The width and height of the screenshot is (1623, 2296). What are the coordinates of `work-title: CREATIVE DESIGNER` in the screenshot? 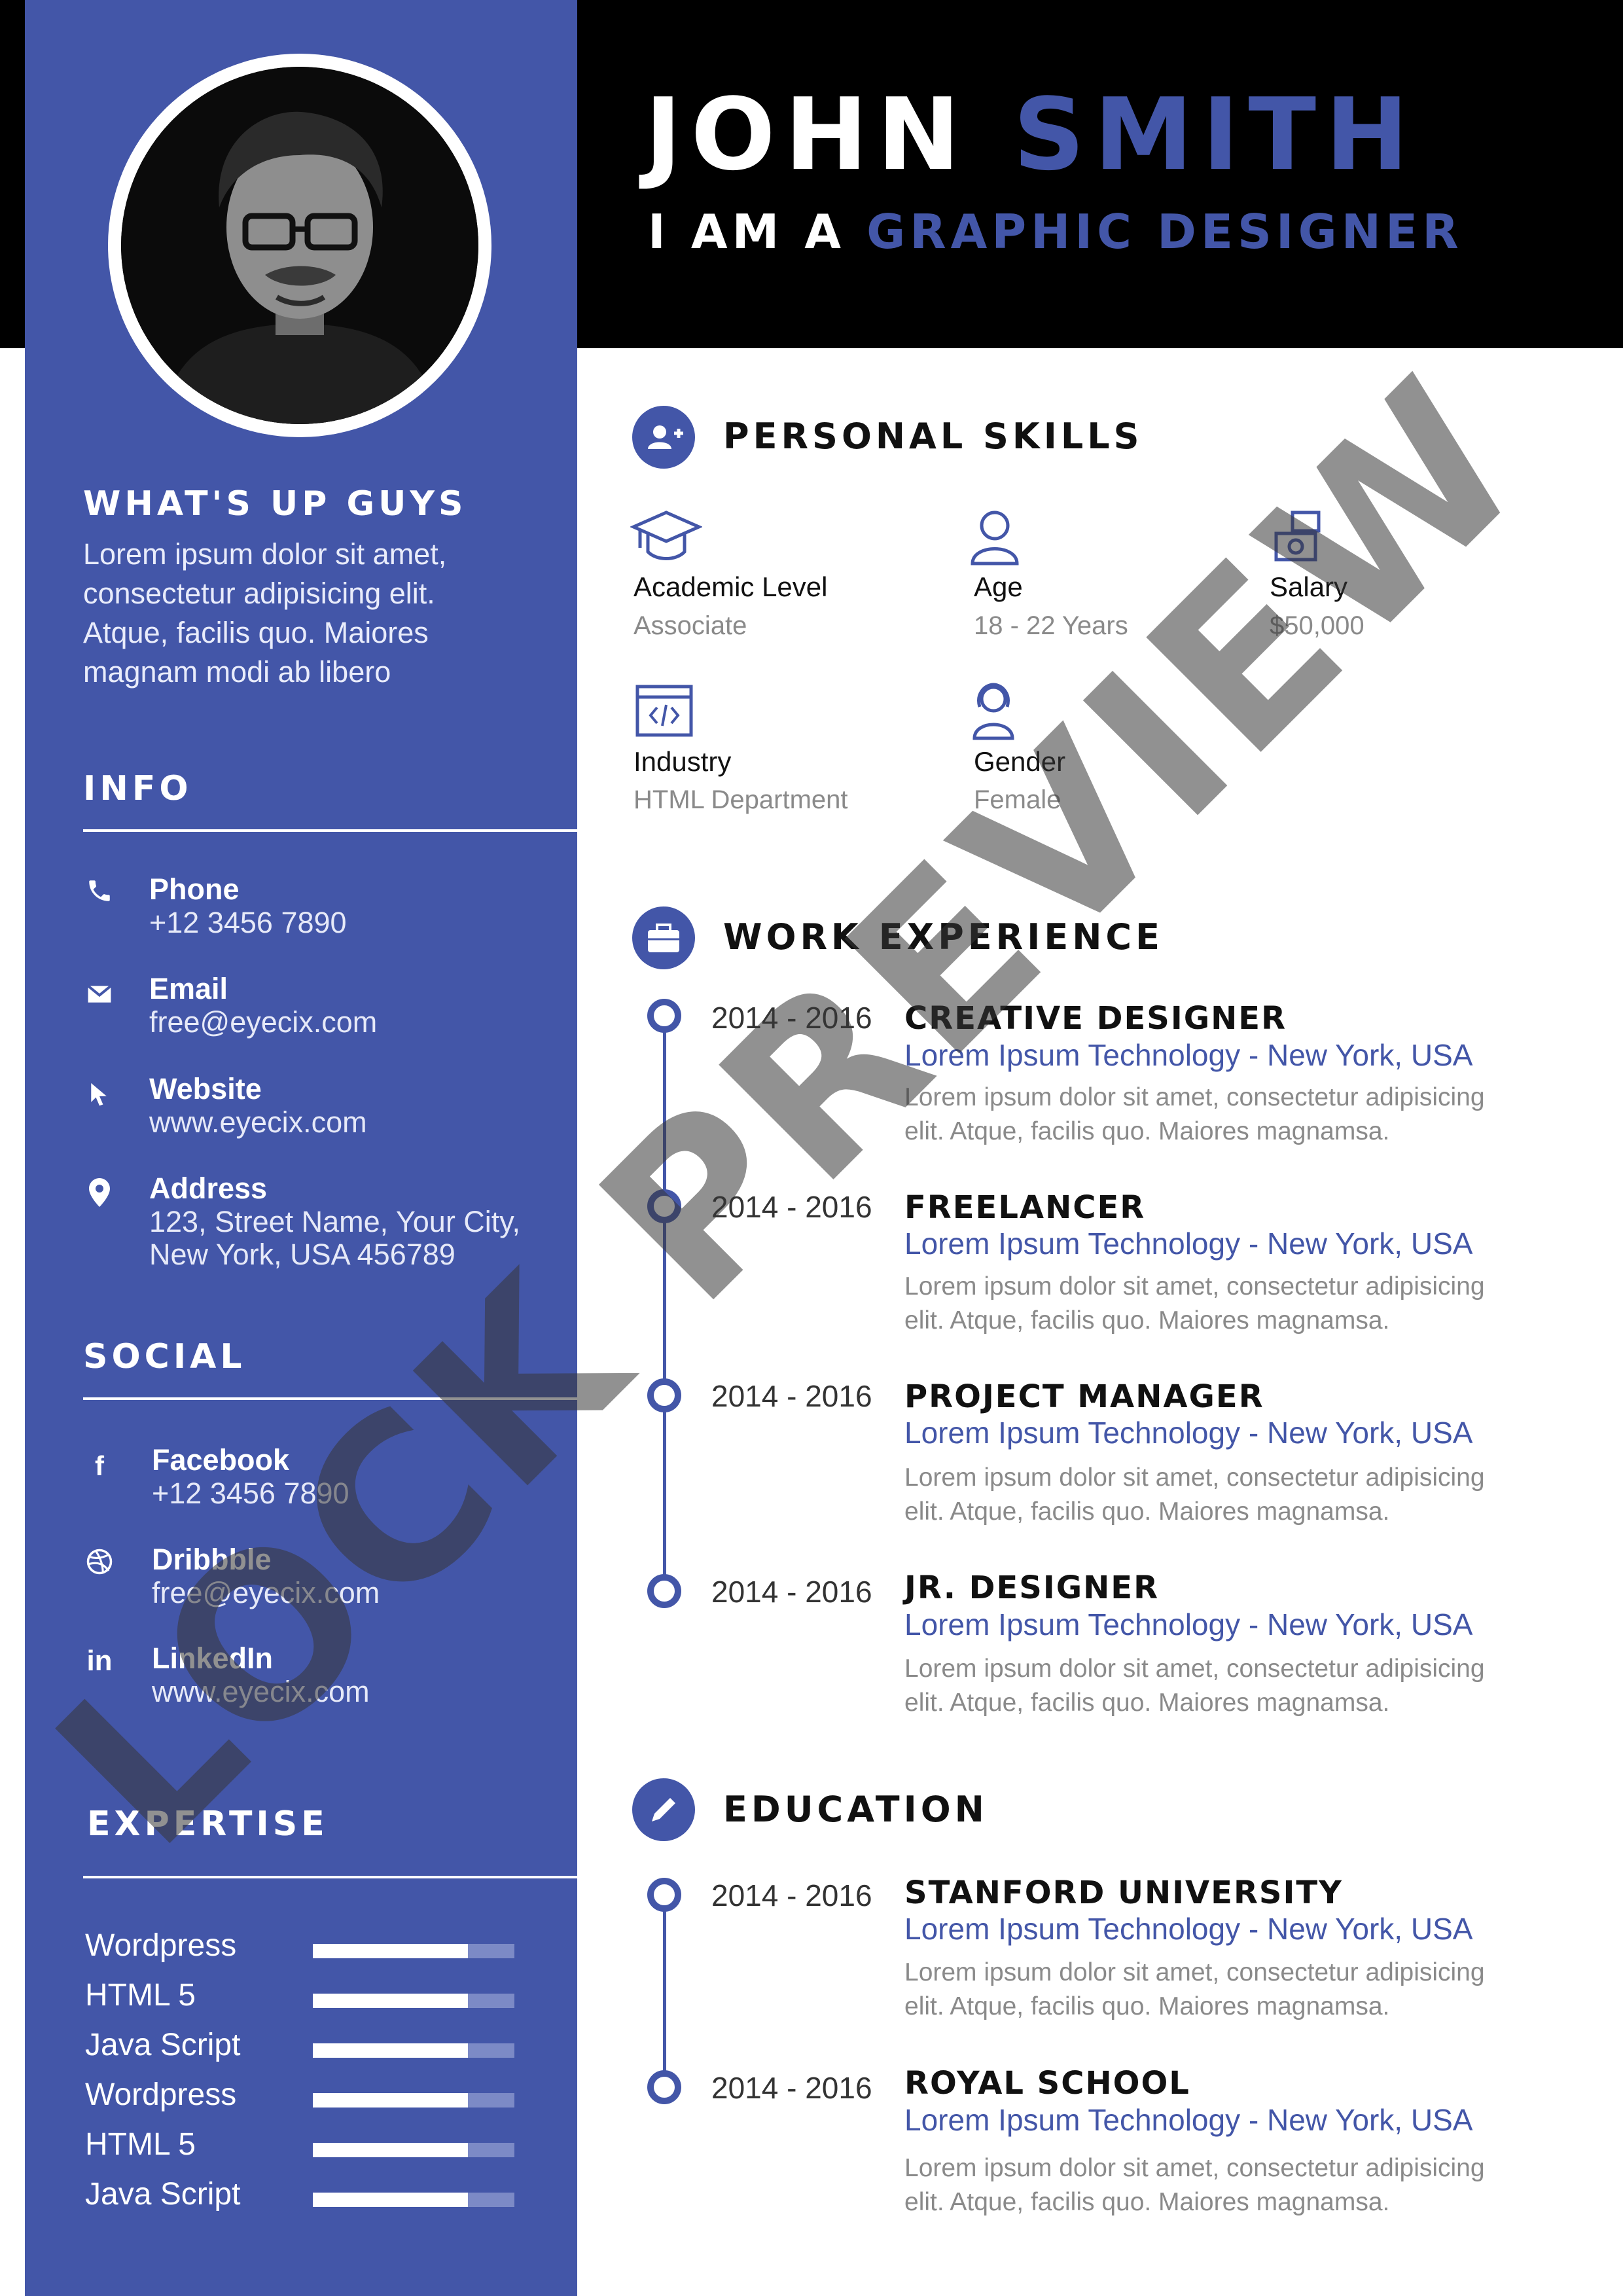 It's located at (1095, 1019).